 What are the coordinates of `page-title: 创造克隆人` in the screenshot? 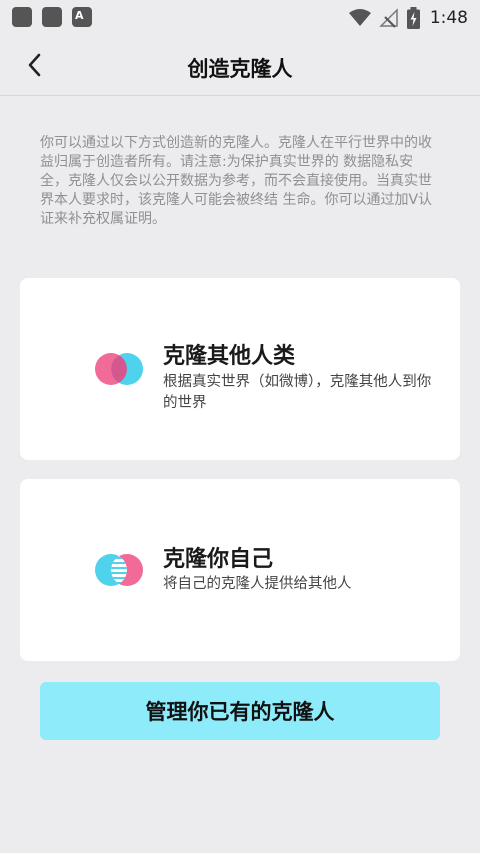 It's located at (240, 69).